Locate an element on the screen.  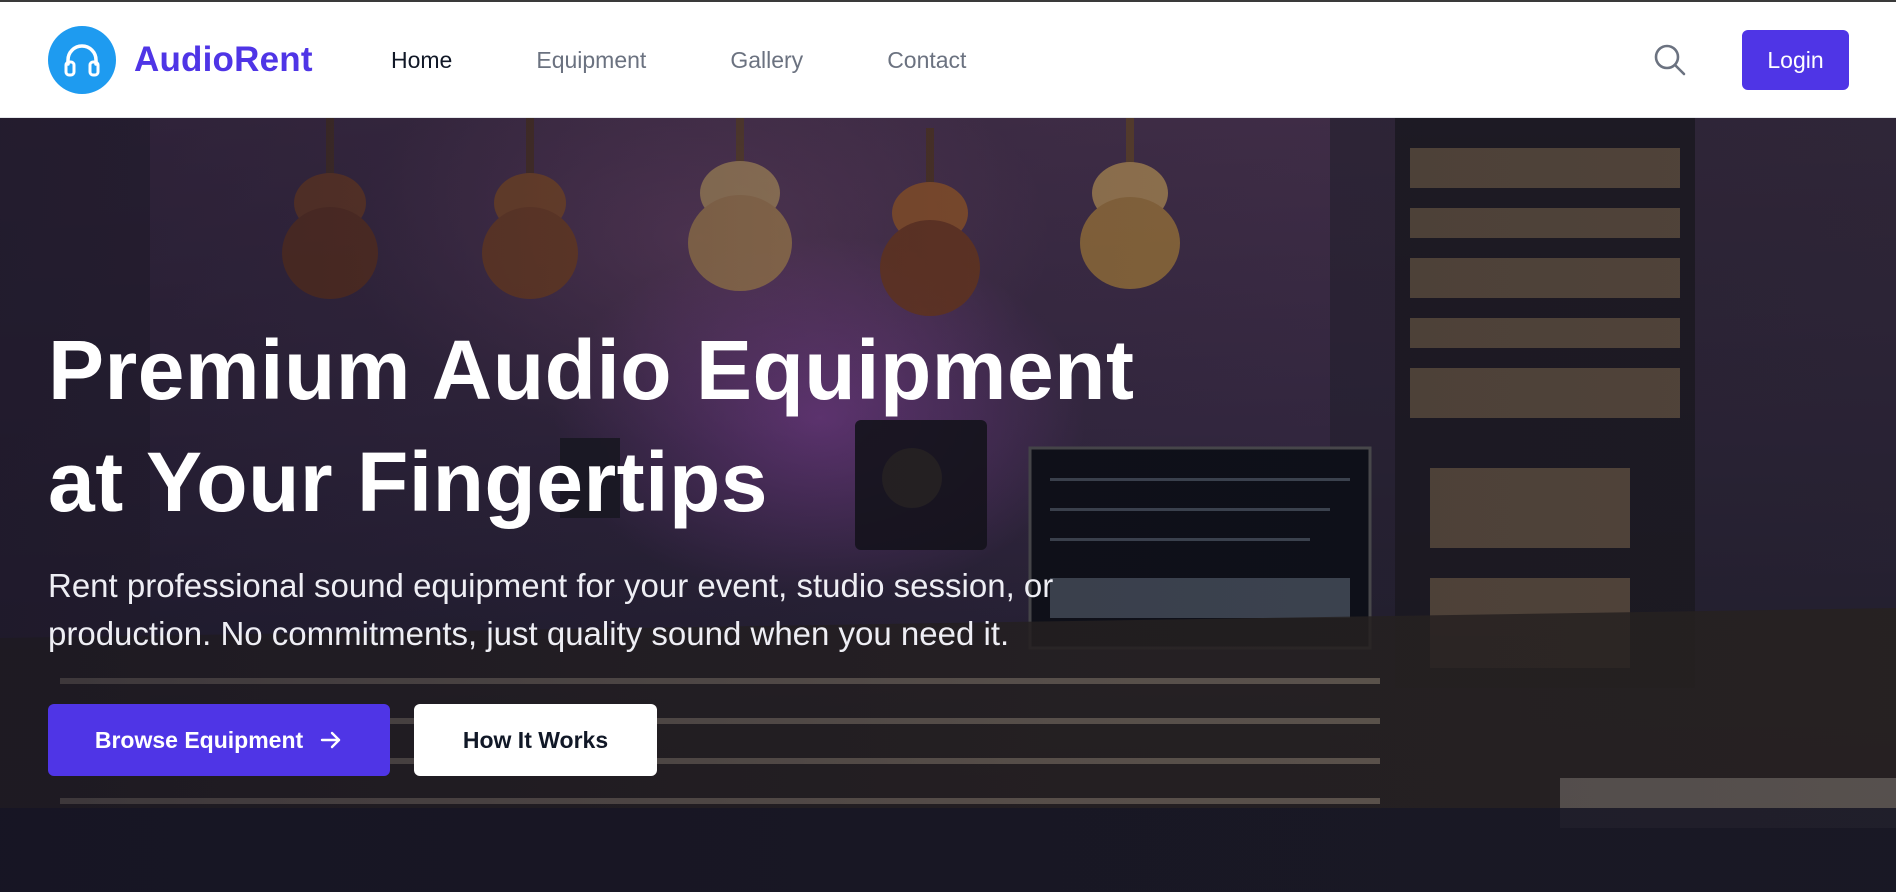
nav-link-gallery: Gallery is located at coordinates (766, 60).